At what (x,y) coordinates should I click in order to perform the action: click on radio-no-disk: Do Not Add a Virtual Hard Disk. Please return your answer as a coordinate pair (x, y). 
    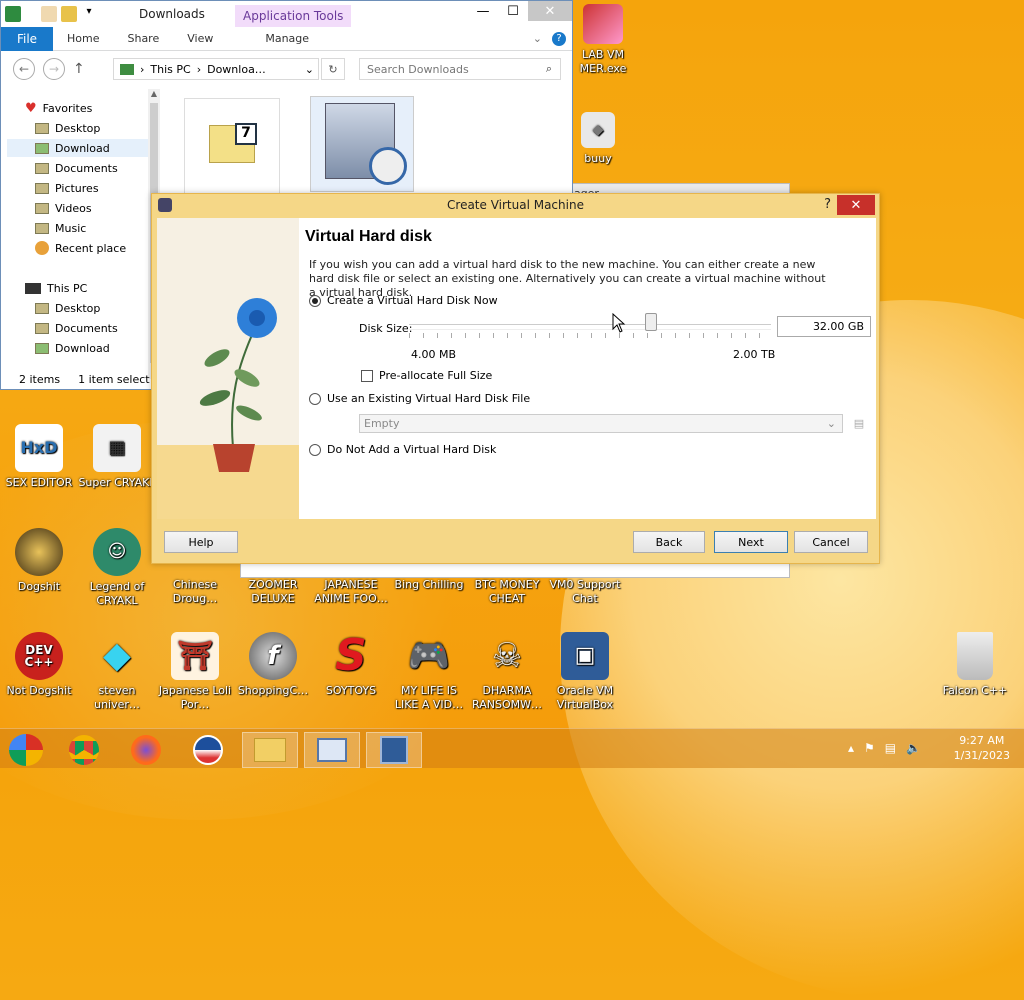
    Looking at the image, I should click on (402, 449).